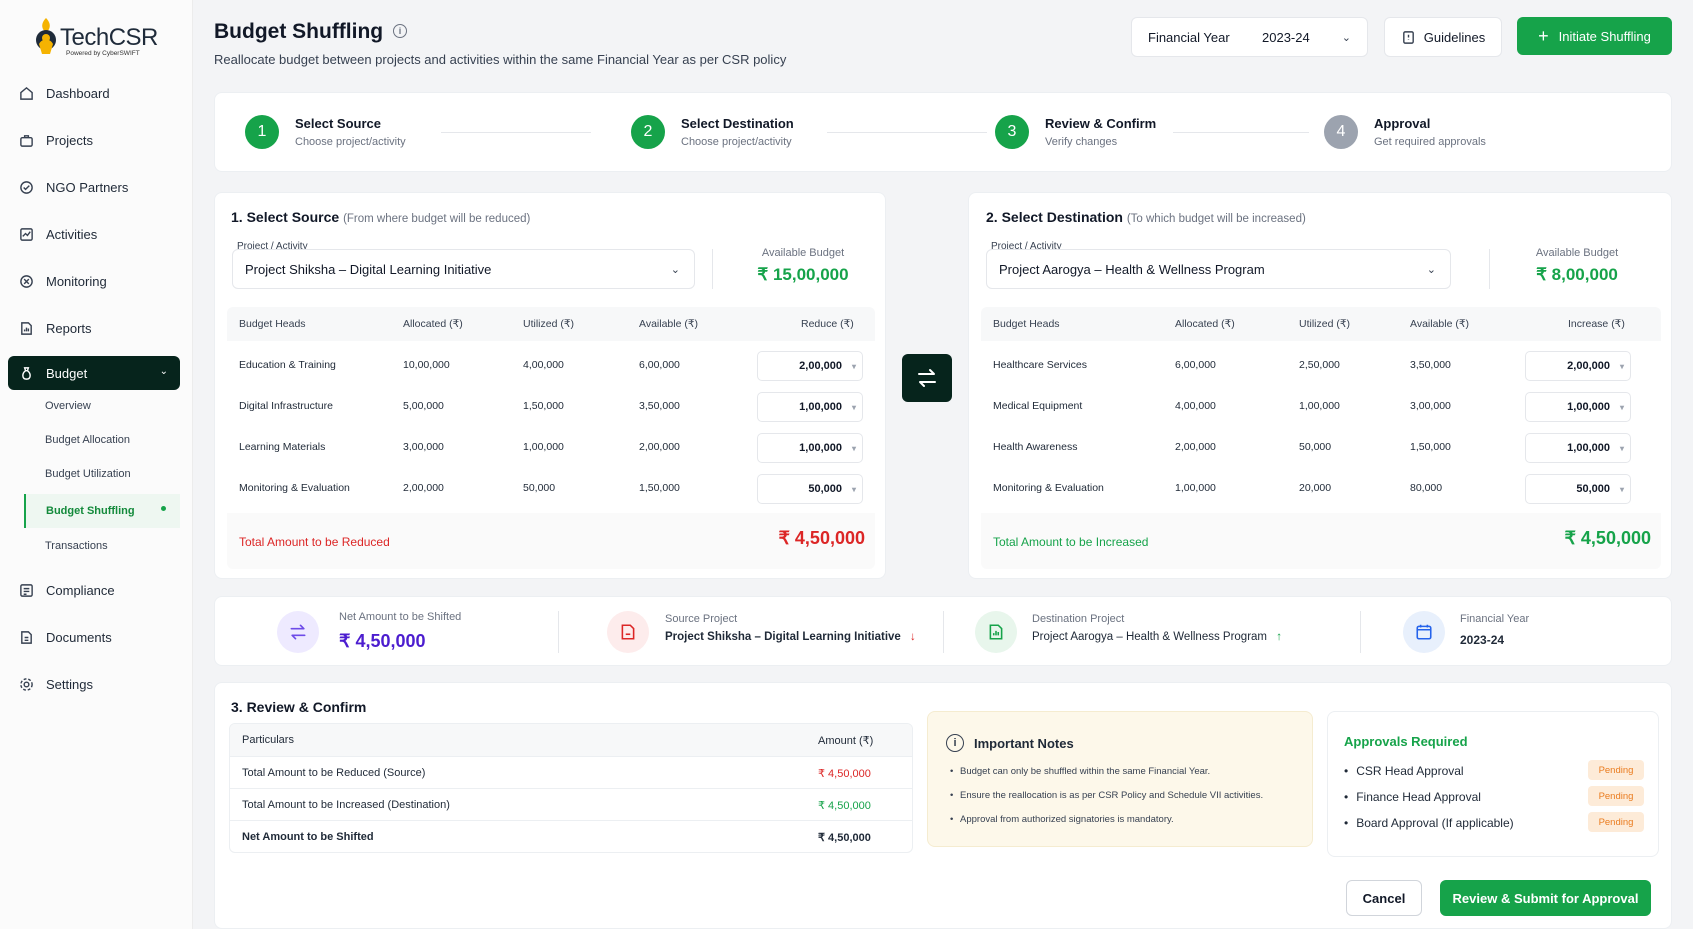  I want to click on swap-button, so click(927, 378).